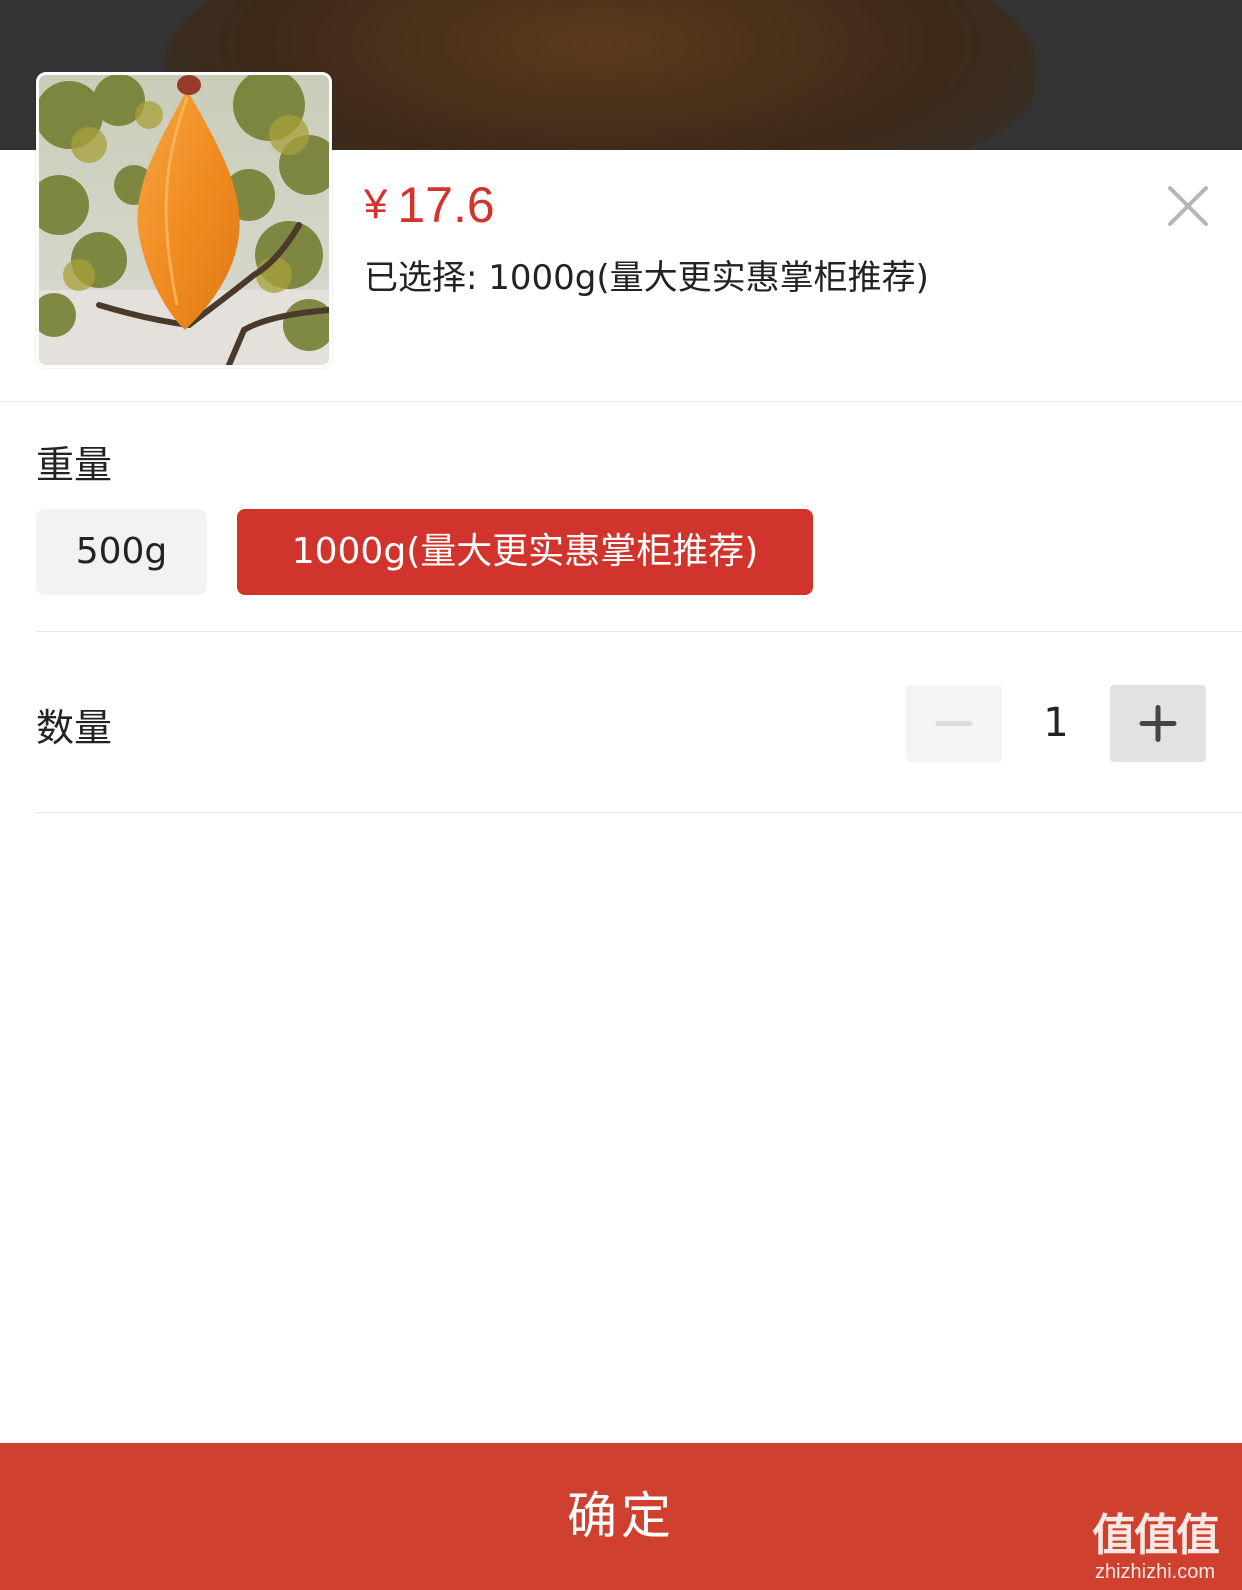 The width and height of the screenshot is (1242, 1590). Describe the element at coordinates (646, 278) in the screenshot. I see `selected-spec-text: 已选择: 1000g(量大更实惠掌柜推荐)` at that location.